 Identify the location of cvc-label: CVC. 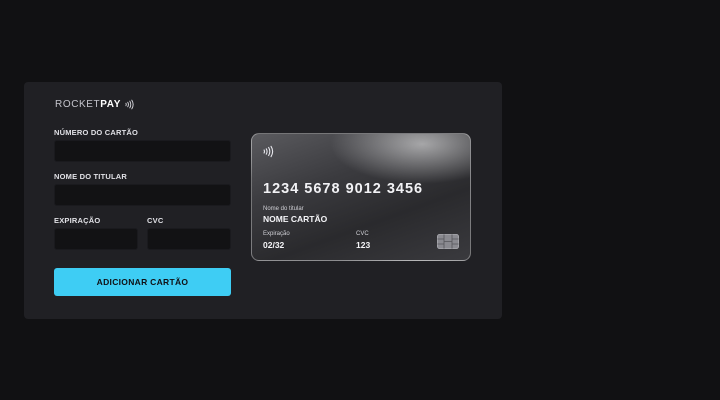
(155, 220).